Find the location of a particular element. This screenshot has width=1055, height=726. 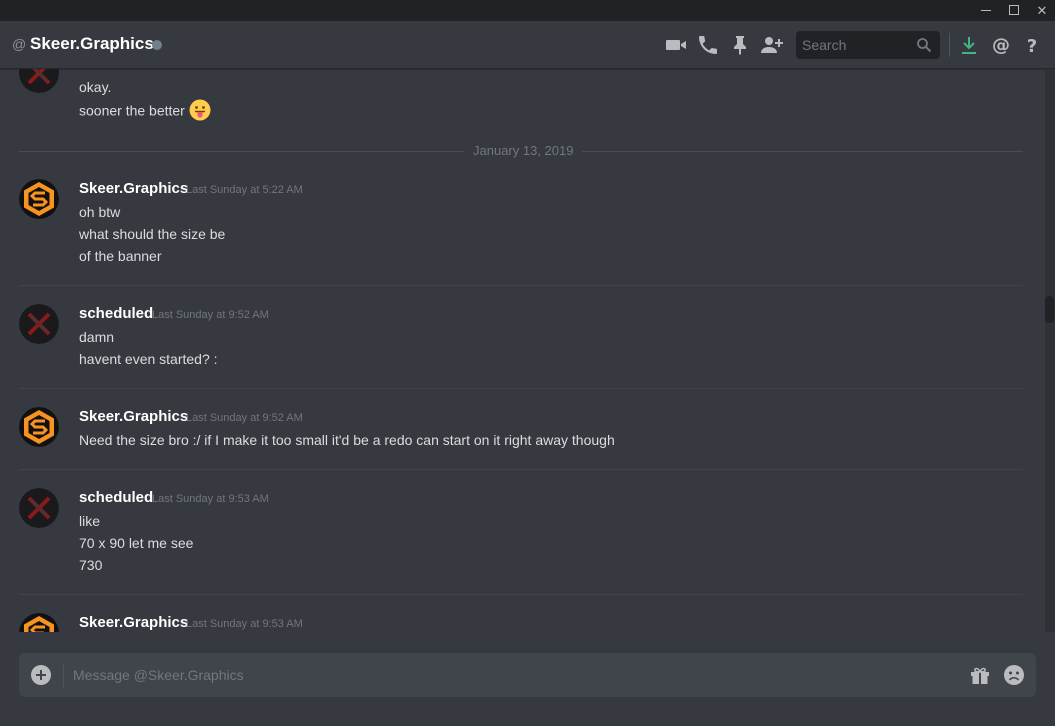

message-text: like is located at coordinates (90, 521).